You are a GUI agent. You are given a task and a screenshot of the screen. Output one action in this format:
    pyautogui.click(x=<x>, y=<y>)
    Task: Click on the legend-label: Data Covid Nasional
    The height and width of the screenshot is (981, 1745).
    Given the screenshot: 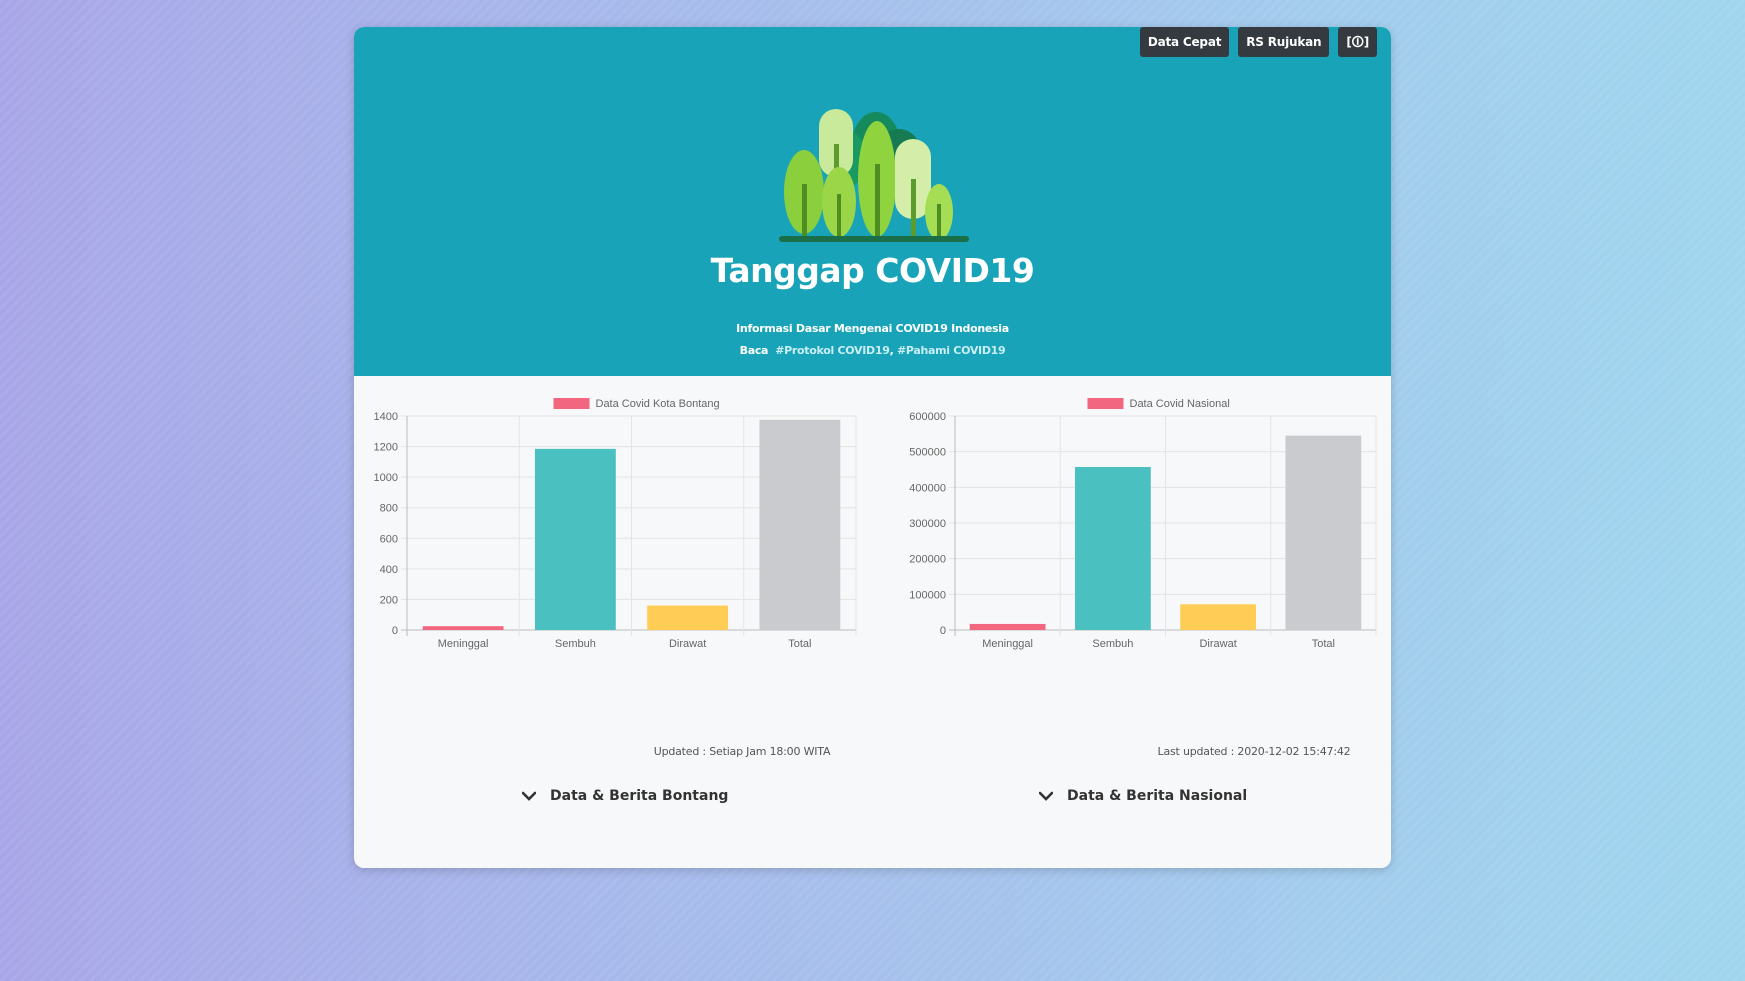 What is the action you would take?
    pyautogui.click(x=1180, y=404)
    